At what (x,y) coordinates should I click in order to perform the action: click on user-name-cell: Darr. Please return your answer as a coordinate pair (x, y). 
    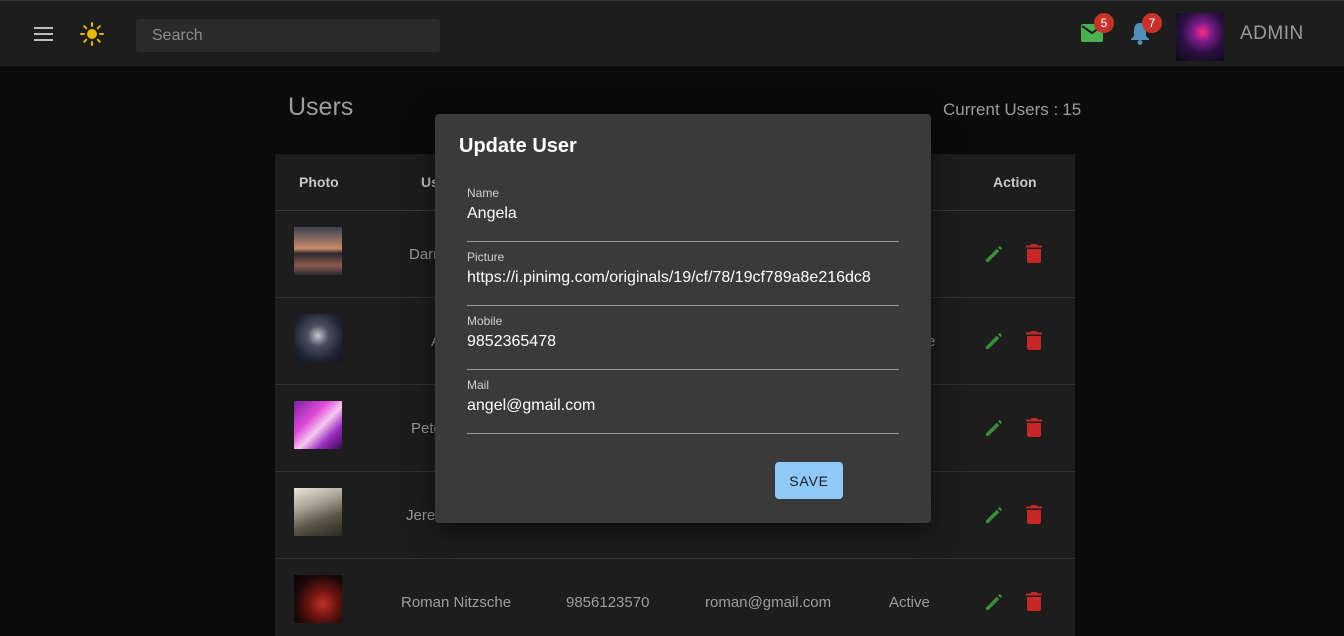
    Looking at the image, I should click on (424, 254).